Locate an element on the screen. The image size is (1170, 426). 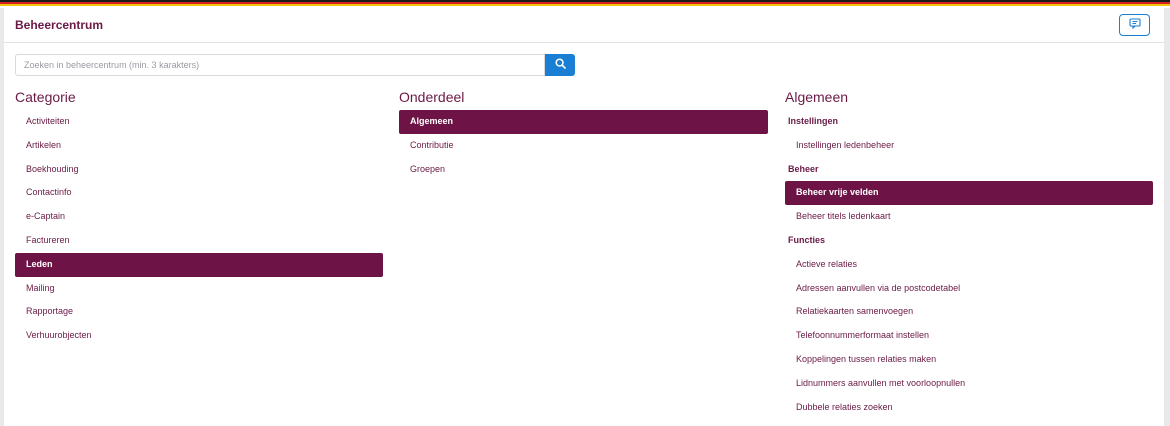
chat-icon is located at coordinates (1134, 25).